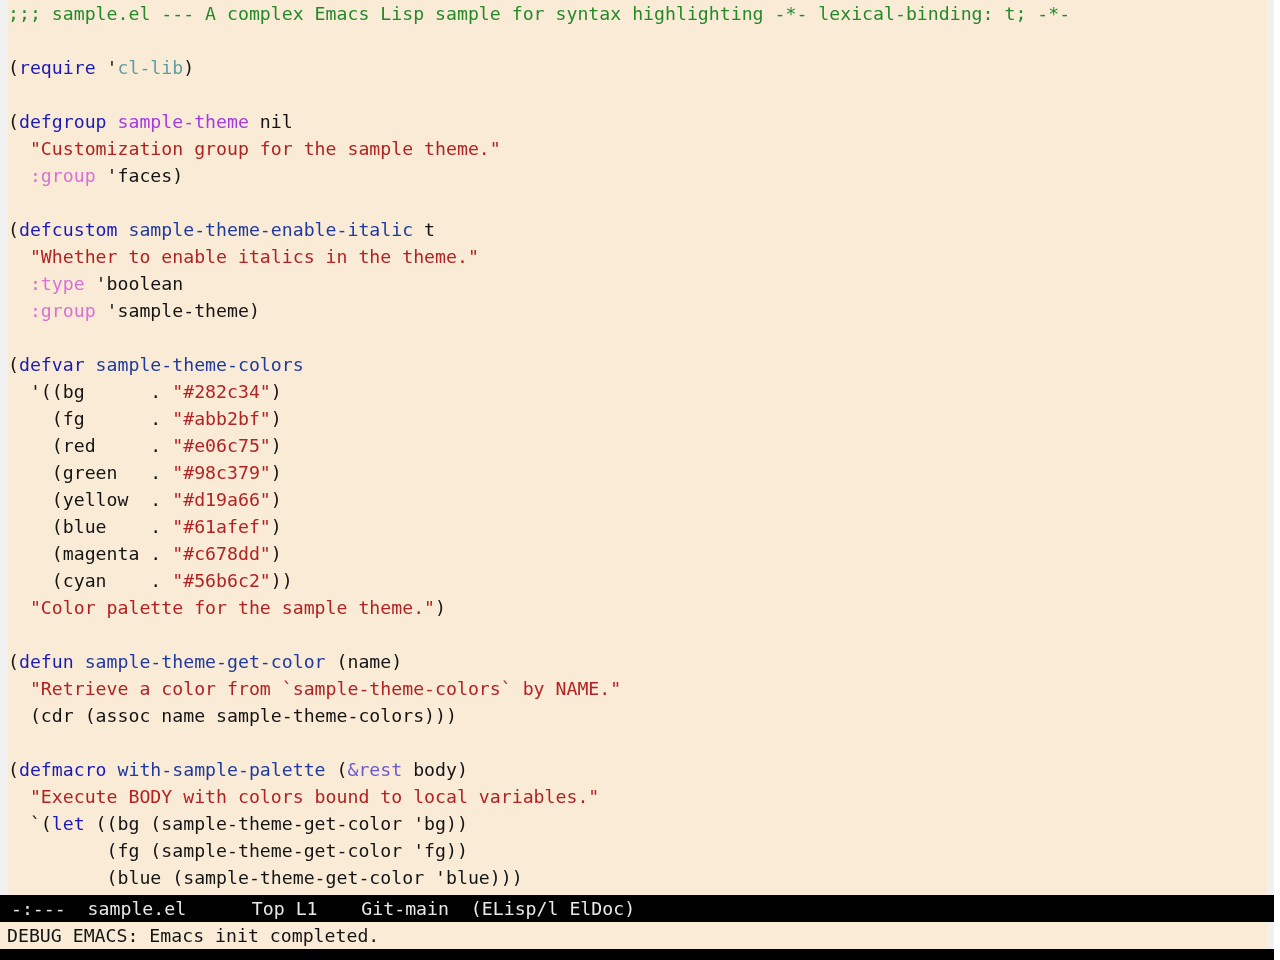  Describe the element at coordinates (222, 230) in the screenshot. I see `code-line: (defcustom sample-theme-enable-italic t` at that location.